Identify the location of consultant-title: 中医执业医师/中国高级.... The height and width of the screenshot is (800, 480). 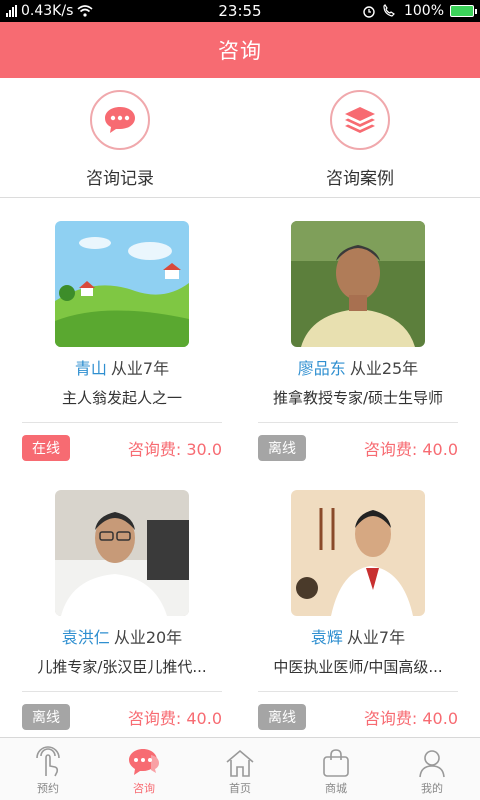
(358, 667).